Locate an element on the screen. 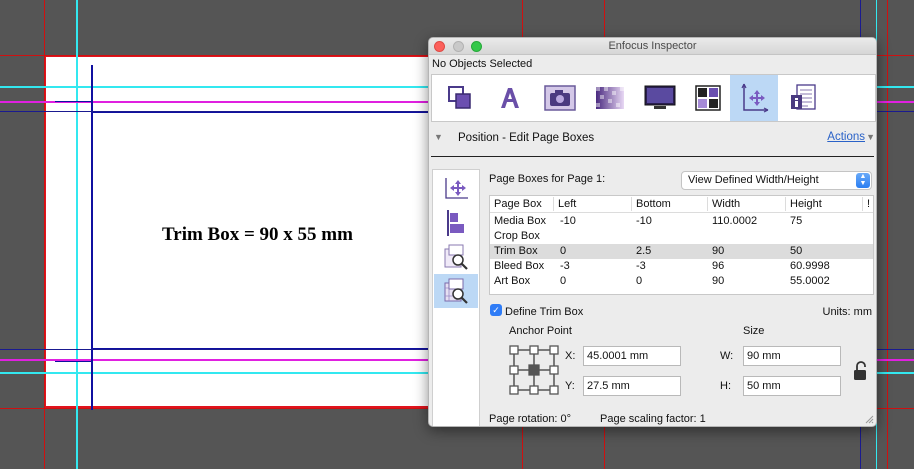  table-row-selected: Trim Box 0 2.5 90 50 is located at coordinates (681, 251).